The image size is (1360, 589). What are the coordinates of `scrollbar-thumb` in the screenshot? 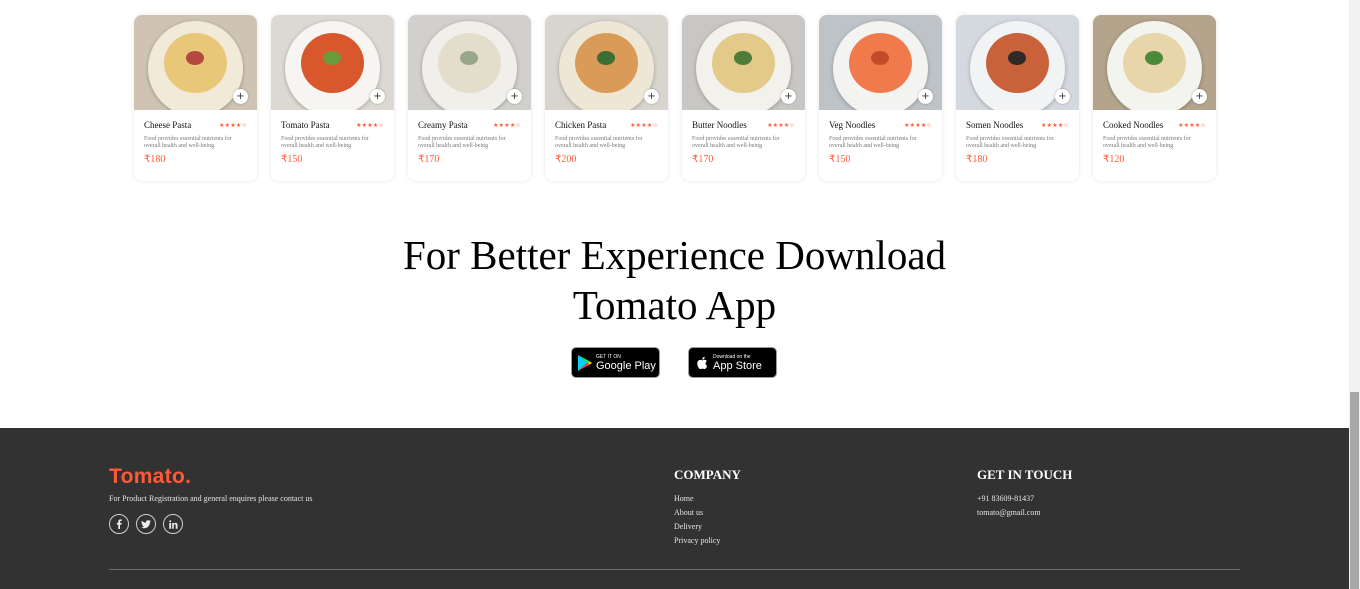 It's located at (1354, 490).